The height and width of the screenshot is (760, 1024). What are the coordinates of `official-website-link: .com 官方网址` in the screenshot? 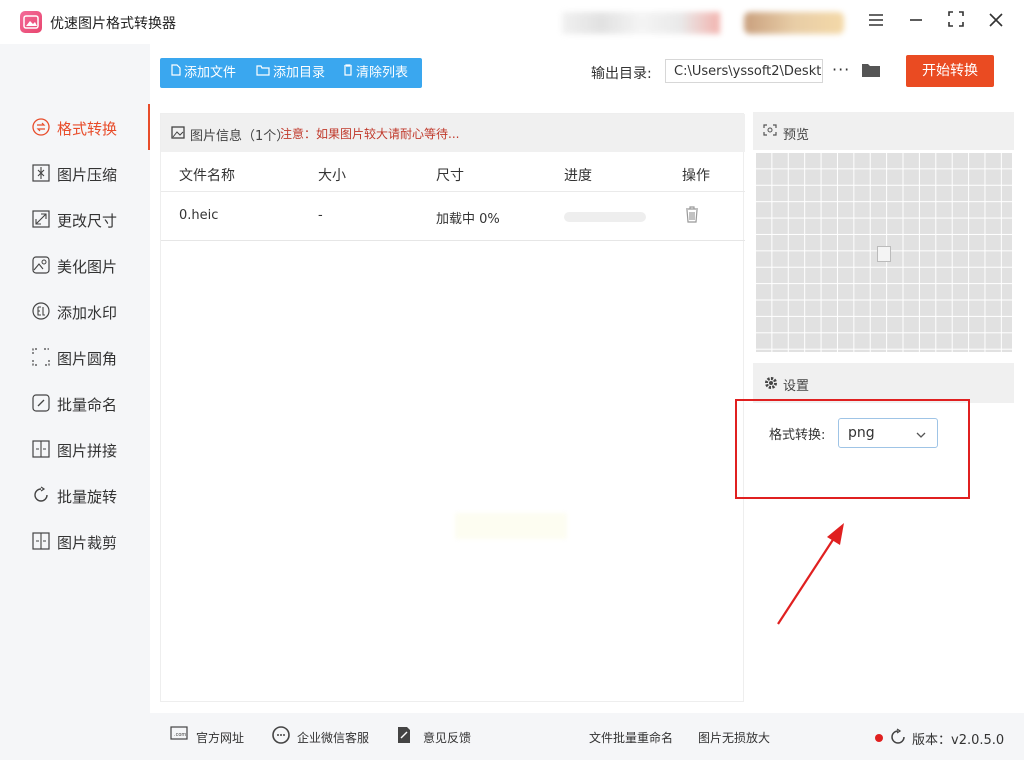 It's located at (207, 736).